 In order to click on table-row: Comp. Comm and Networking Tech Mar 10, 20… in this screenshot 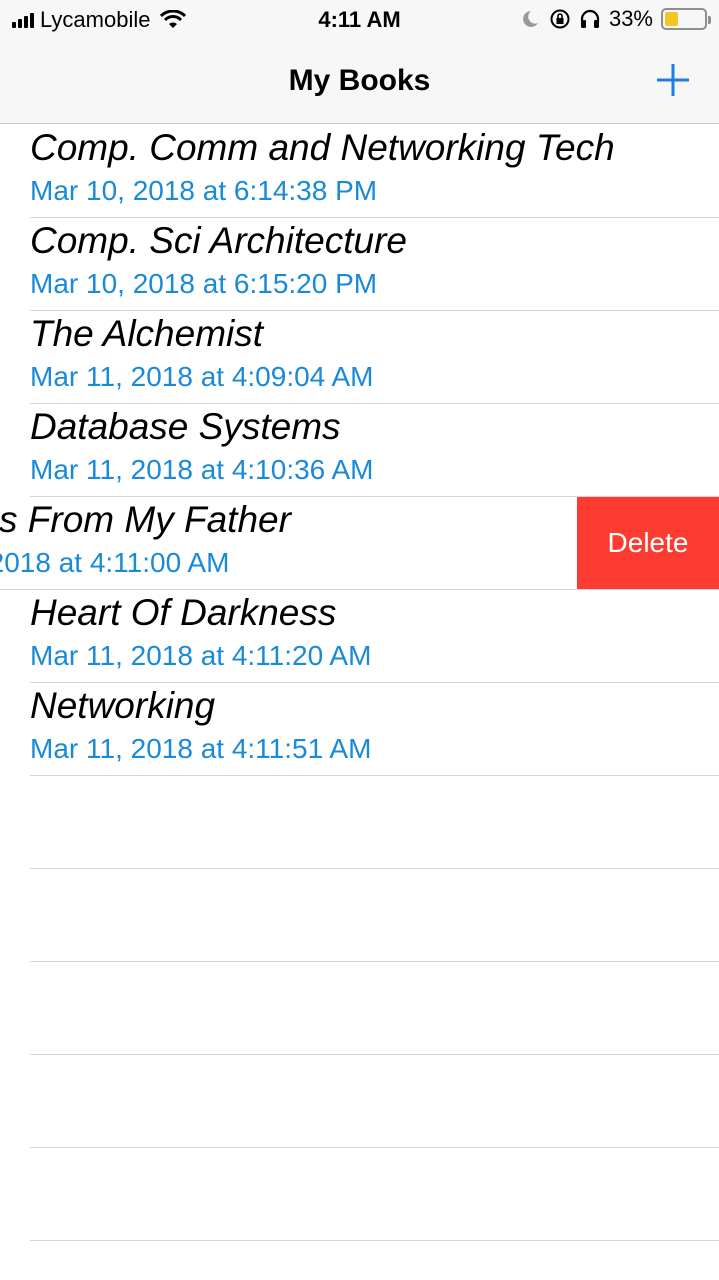, I will do `click(359, 171)`.